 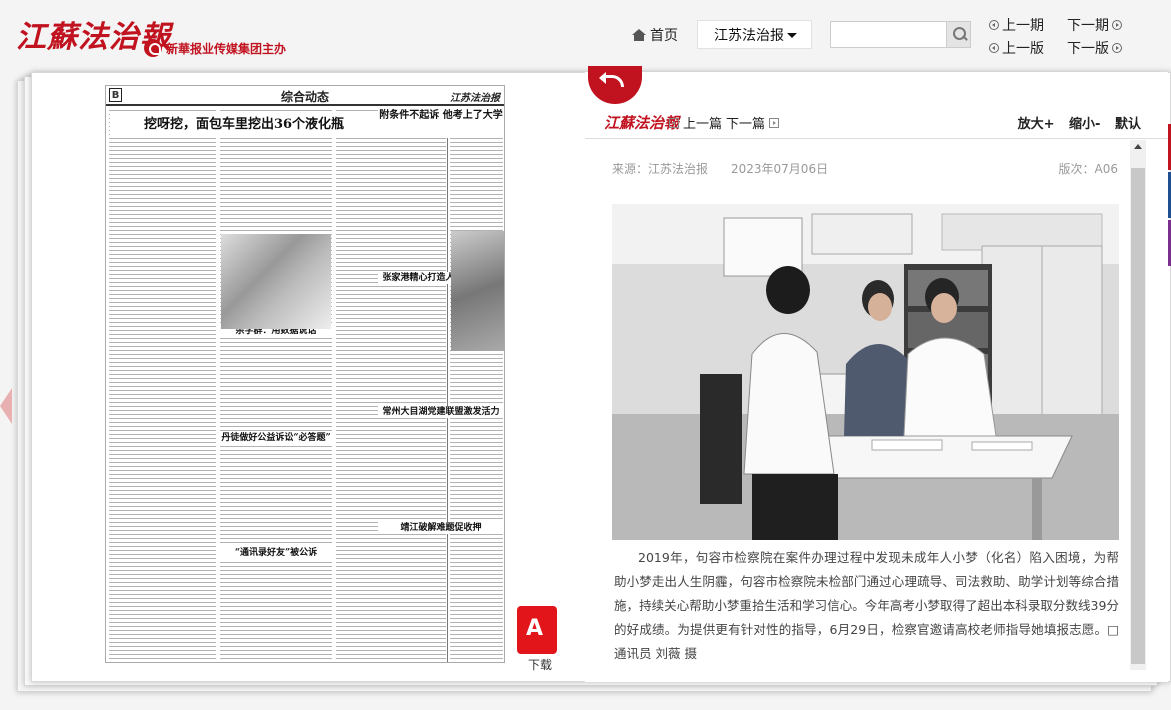 I want to click on home-link: 首页, so click(x=655, y=35).